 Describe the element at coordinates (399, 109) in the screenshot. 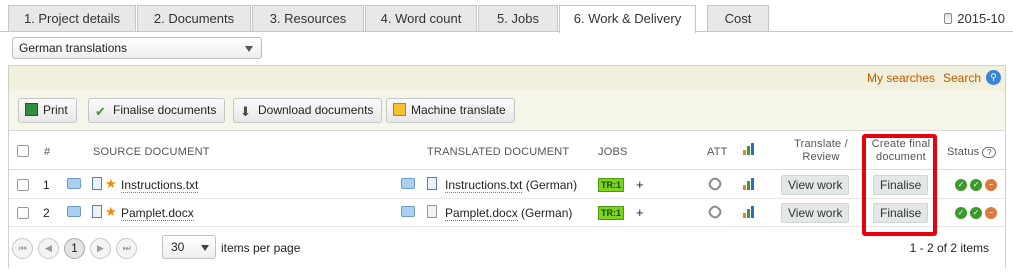

I see `machine-translate-icon` at that location.